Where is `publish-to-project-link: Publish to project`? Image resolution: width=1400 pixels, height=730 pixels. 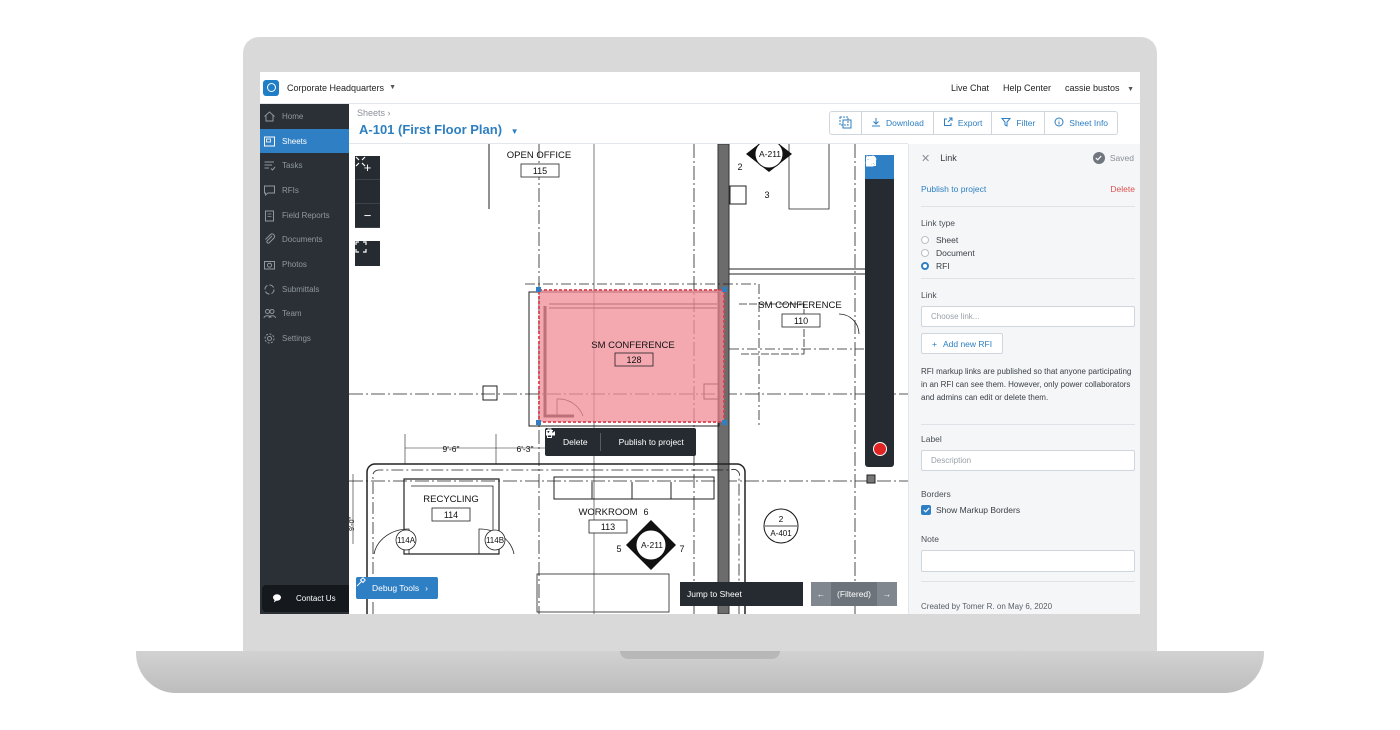 publish-to-project-link: Publish to project is located at coordinates (953, 189).